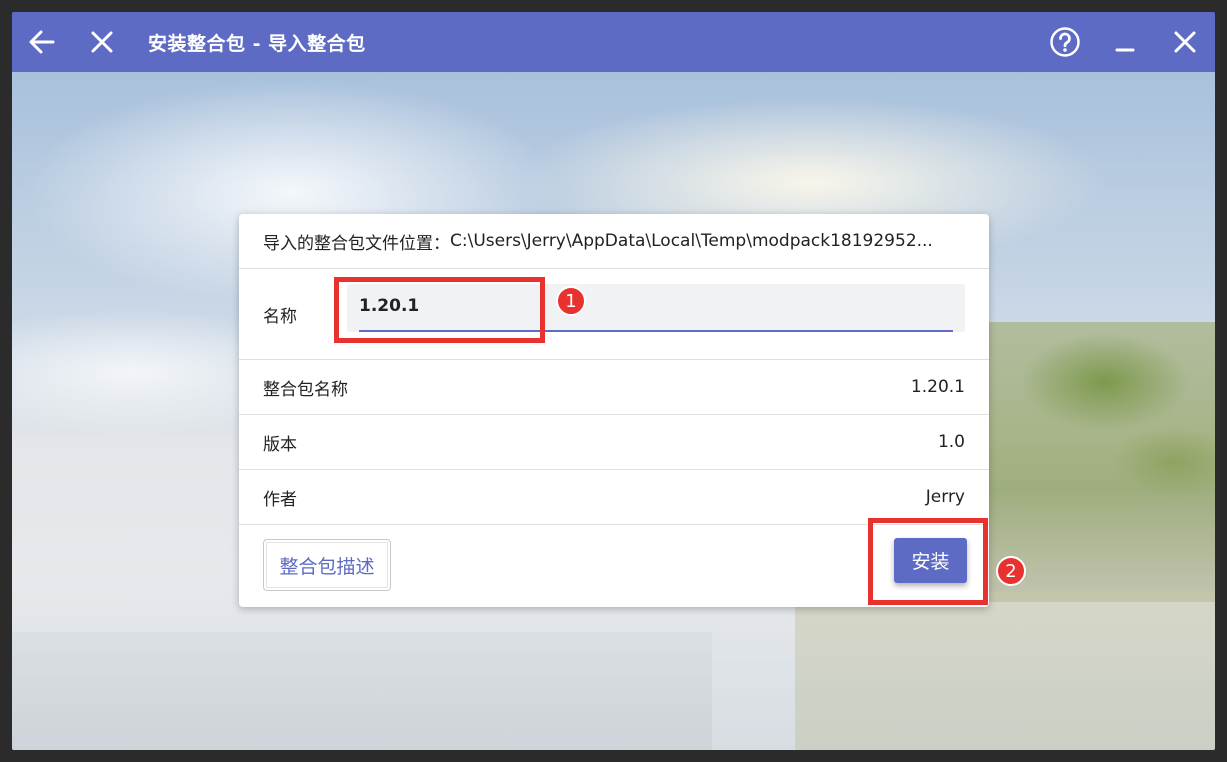 Image resolution: width=1227 pixels, height=762 pixels. Describe the element at coordinates (614, 442) in the screenshot. I see `info-row-version: 版本 1.0` at that location.